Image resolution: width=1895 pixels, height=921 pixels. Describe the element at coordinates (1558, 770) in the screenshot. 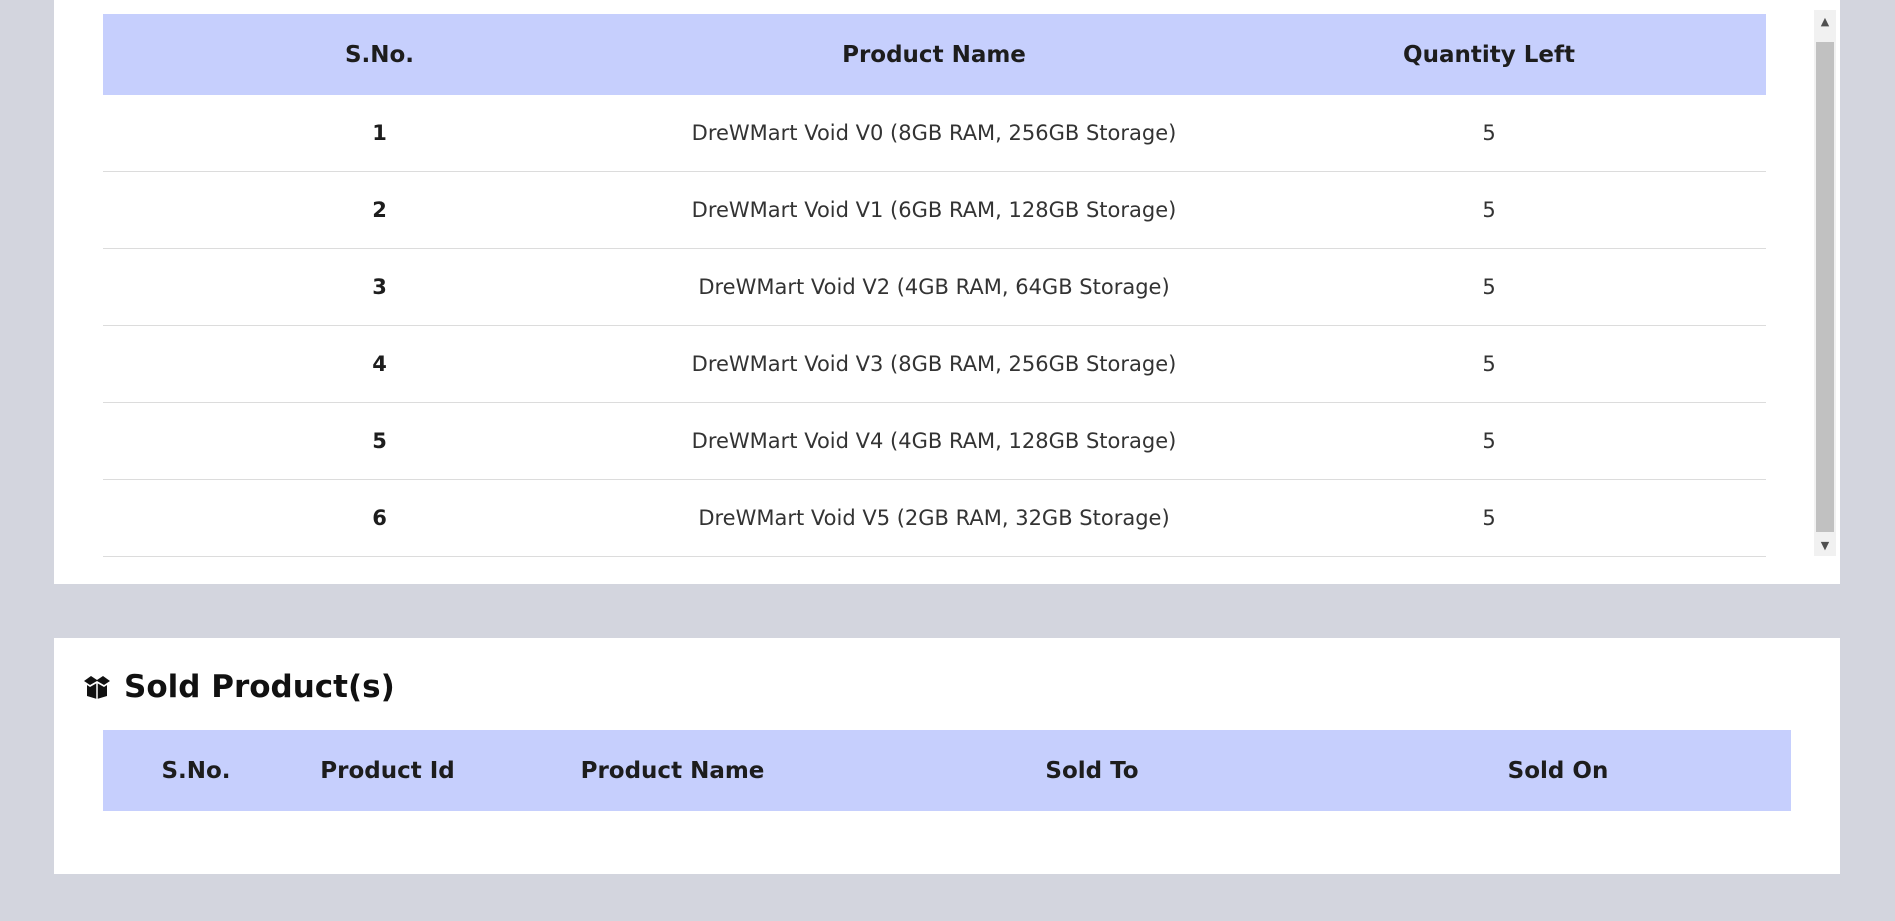

I see `column-header-sold-on: Sold On` at that location.